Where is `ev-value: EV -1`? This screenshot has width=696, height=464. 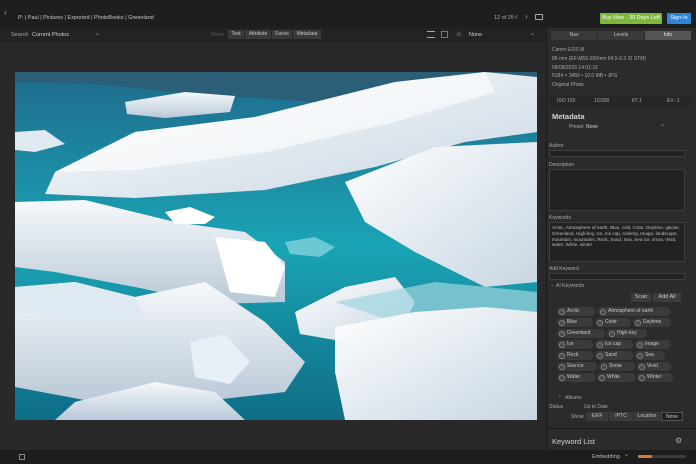 ev-value: EV -1 is located at coordinates (673, 101).